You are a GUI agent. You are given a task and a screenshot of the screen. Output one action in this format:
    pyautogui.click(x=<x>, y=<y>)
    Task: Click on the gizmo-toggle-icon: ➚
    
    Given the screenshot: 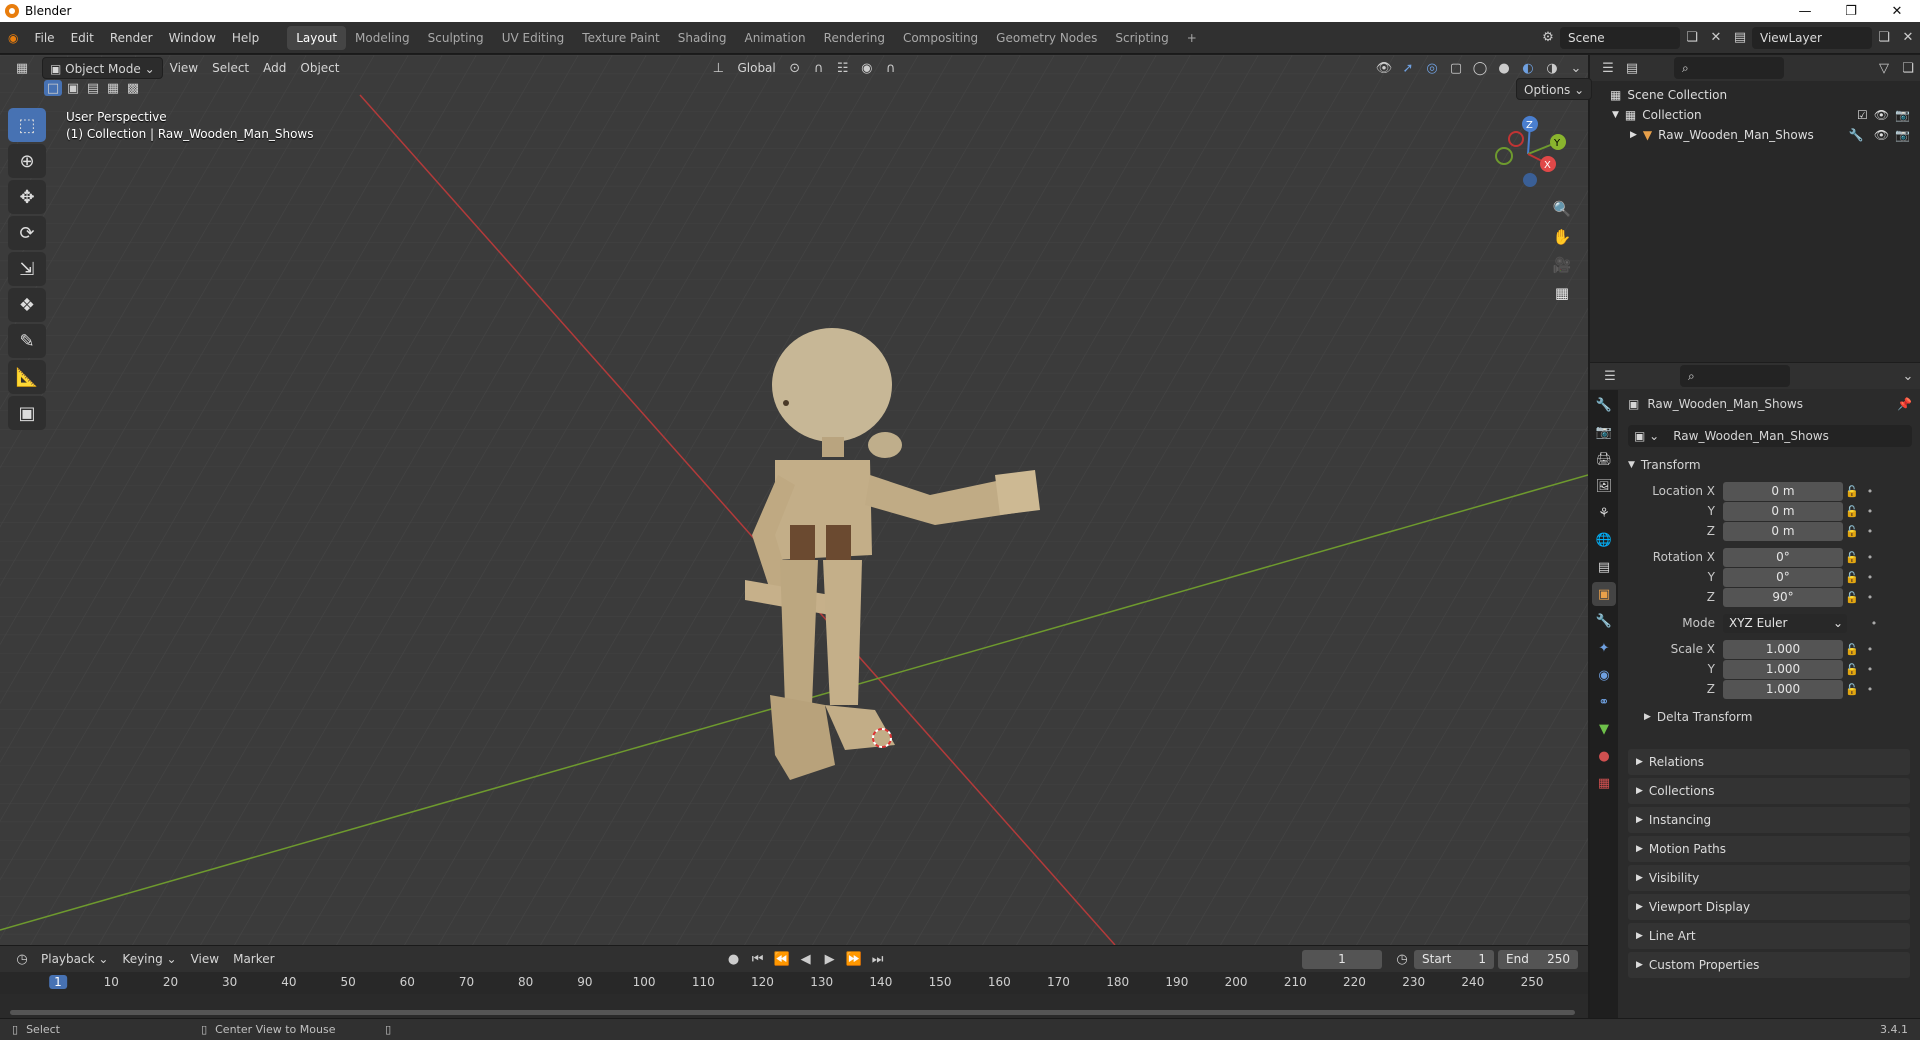 What is the action you would take?
    pyautogui.click(x=1408, y=68)
    